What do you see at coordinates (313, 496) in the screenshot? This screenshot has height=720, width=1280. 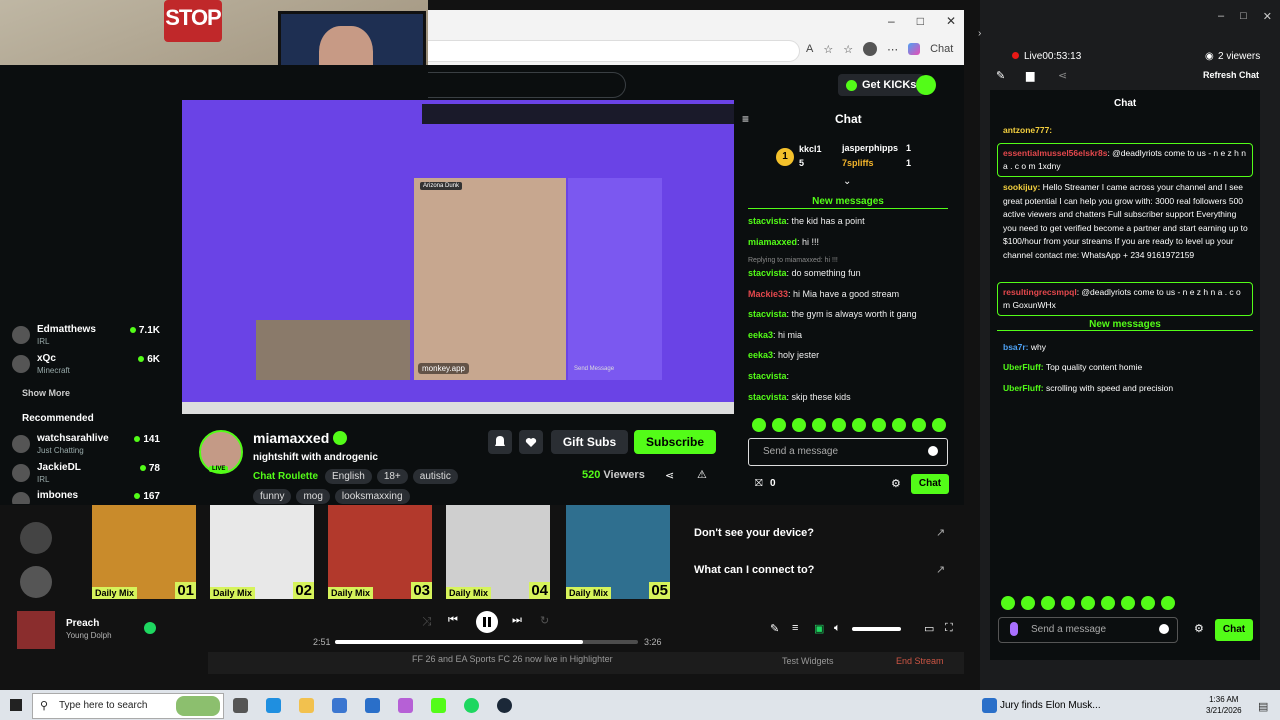 I see `tag: mog` at bounding box center [313, 496].